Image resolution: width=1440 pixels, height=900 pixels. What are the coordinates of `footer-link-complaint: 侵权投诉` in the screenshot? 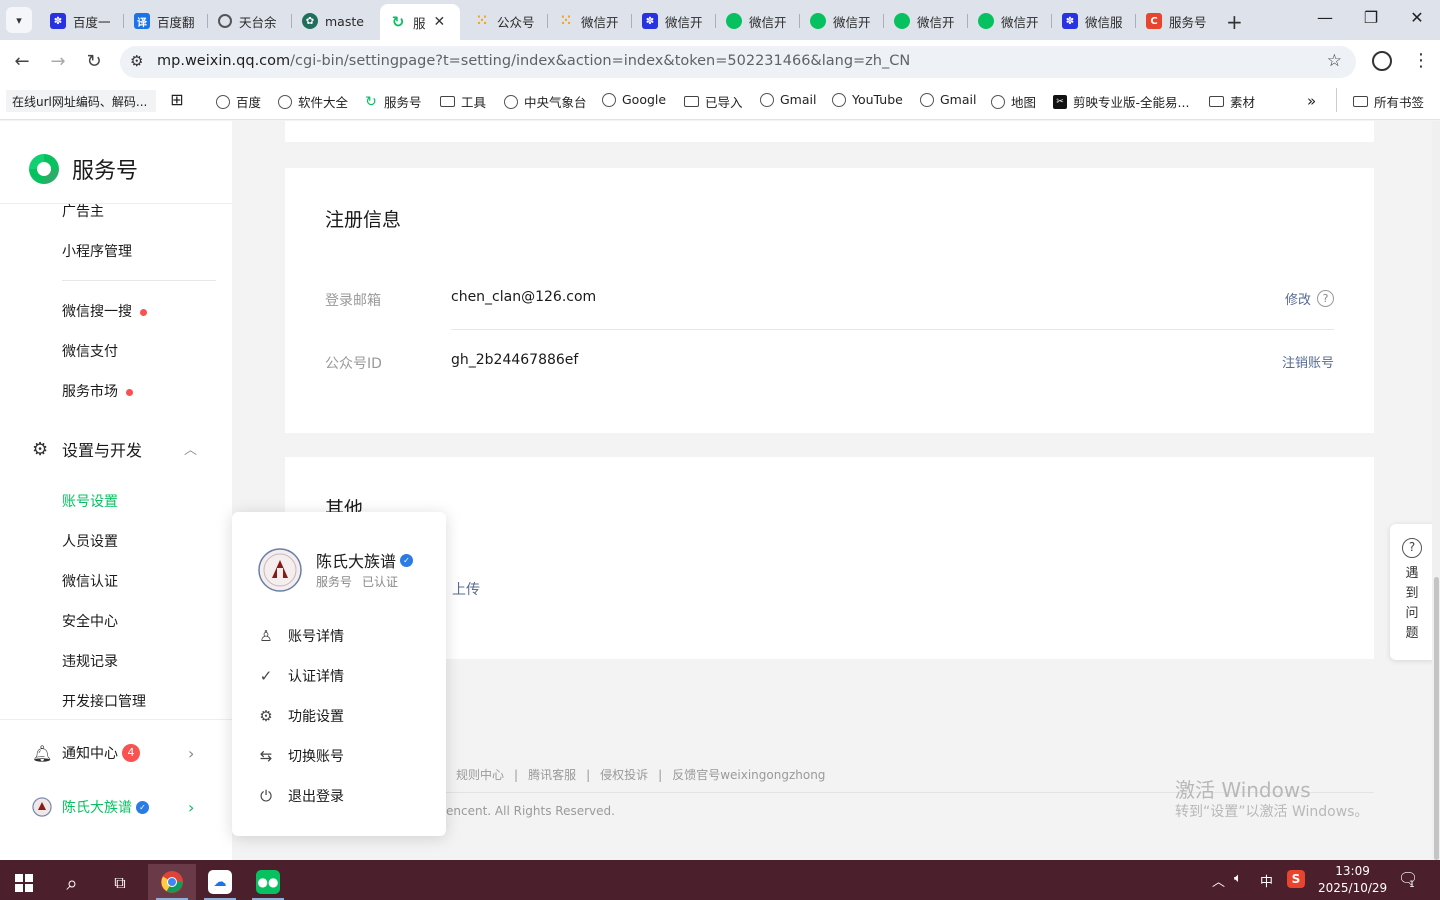 It's located at (624, 775).